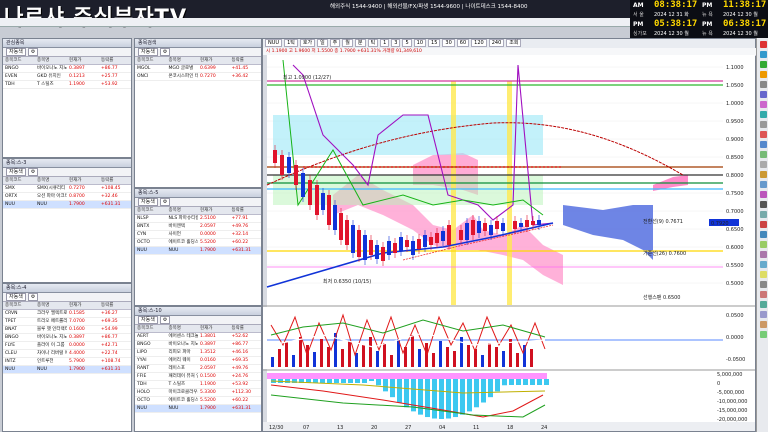 The width and height of the screenshot is (768, 432). I want to click on chart-tool-button: 10, so click(420, 43).